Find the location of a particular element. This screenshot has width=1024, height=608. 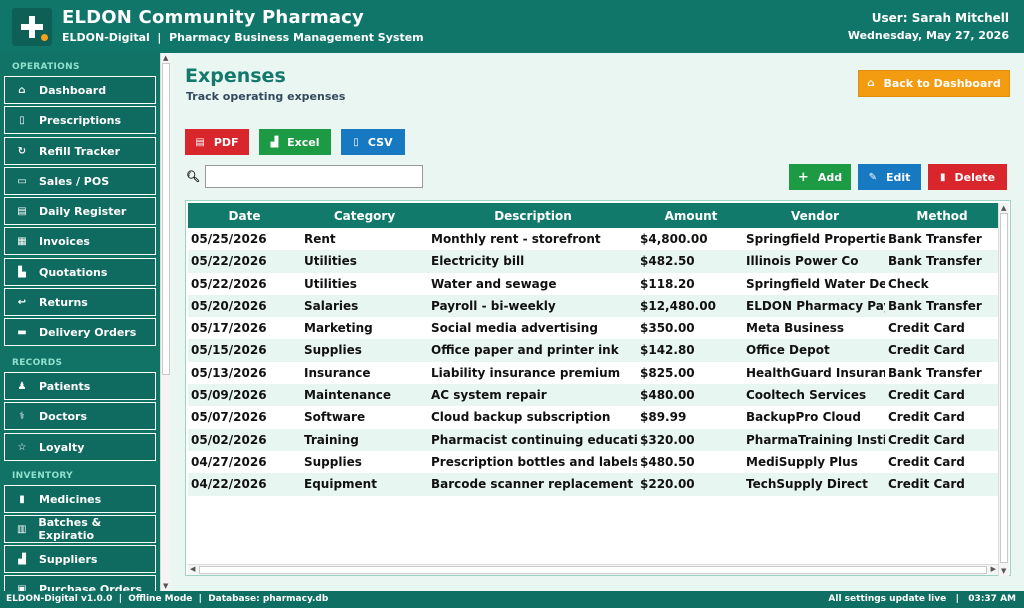

cell-amount: $825.00 is located at coordinates (667, 372).